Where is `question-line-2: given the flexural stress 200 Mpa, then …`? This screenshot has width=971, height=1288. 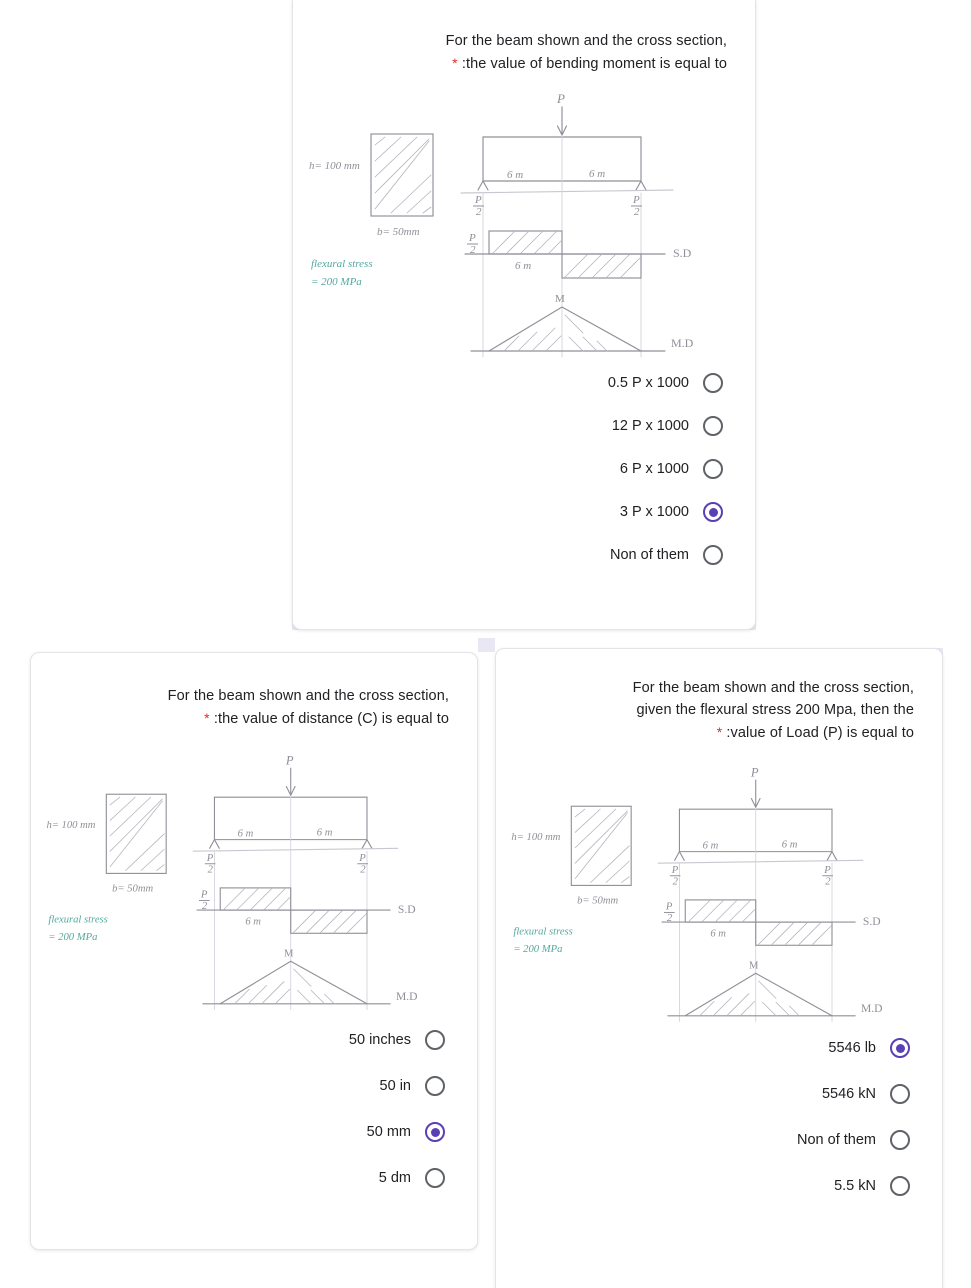 question-line-2: given the flexural stress 200 Mpa, then … is located at coordinates (775, 710).